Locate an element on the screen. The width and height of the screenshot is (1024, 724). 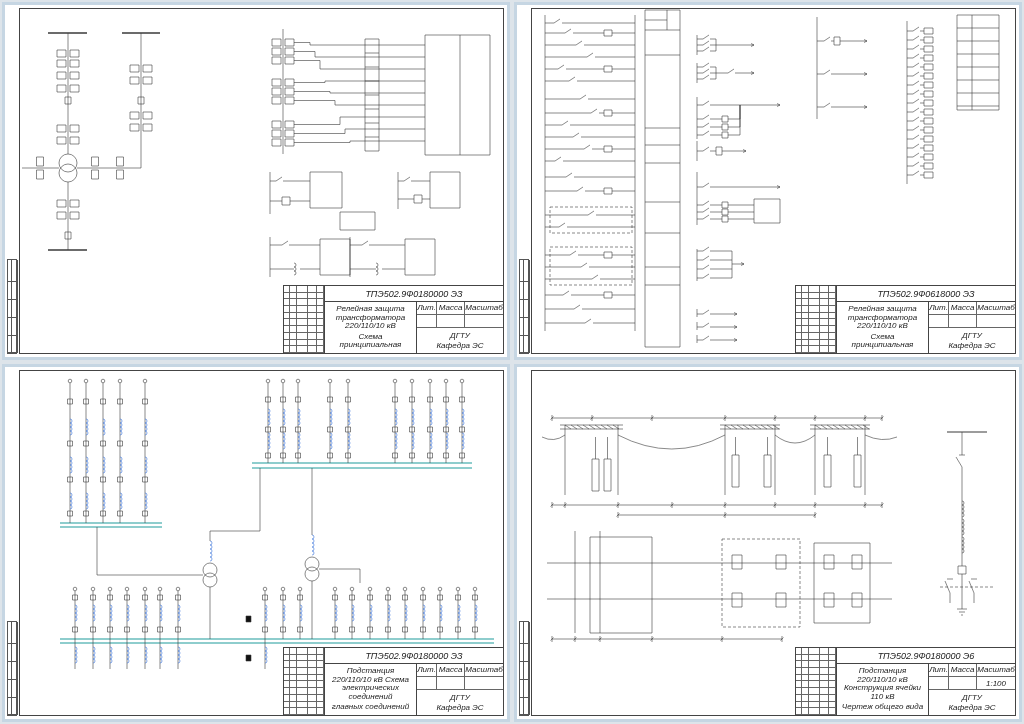
organization-name: ДГТУ is located at coordinates (460, 335).